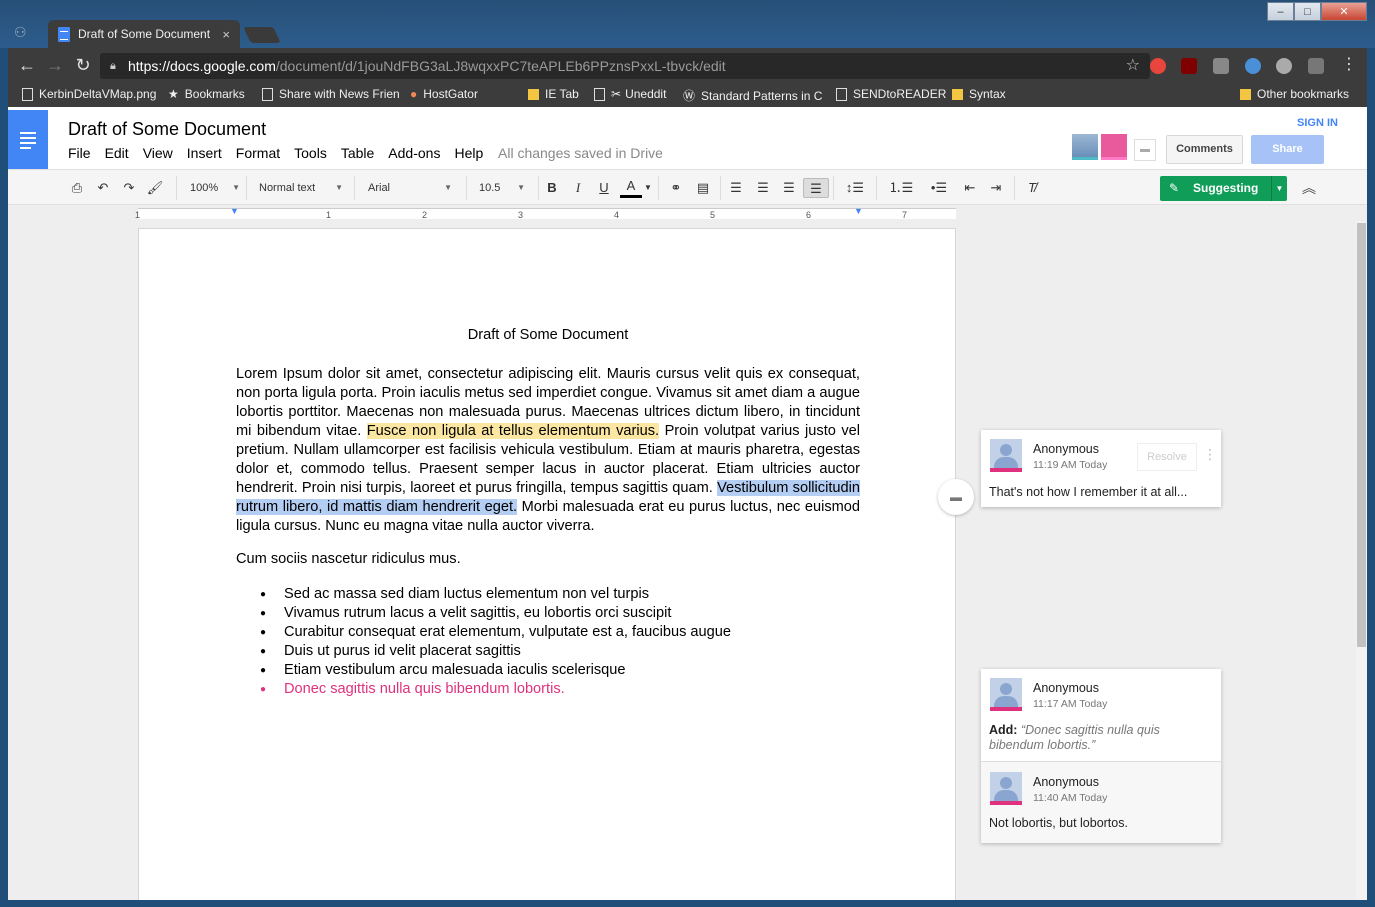 The image size is (1375, 907). I want to click on menu-insert: Insert, so click(204, 153).